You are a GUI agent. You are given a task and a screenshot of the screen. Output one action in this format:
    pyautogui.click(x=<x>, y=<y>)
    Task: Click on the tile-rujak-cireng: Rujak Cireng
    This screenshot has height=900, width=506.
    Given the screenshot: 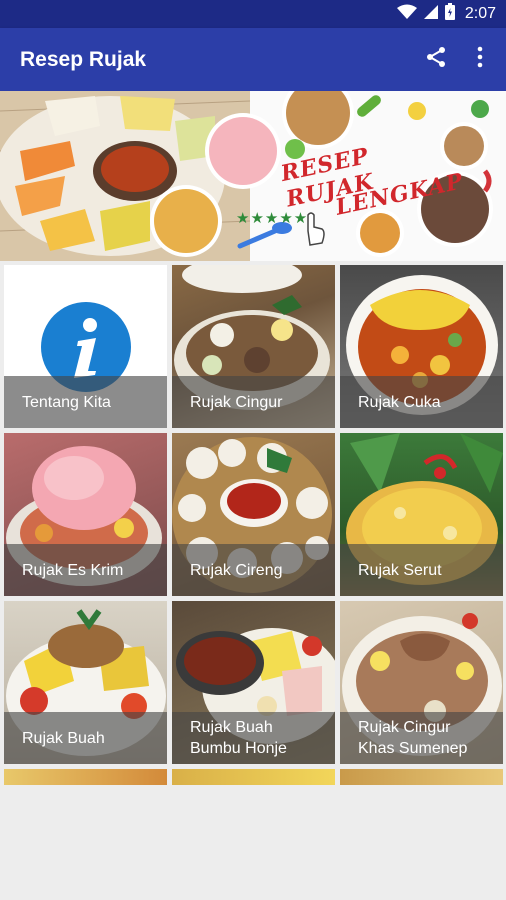 What is the action you would take?
    pyautogui.click(x=253, y=514)
    